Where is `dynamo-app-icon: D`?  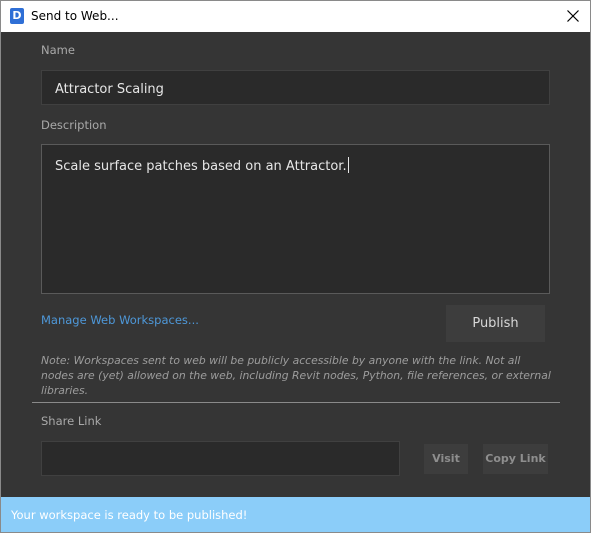 dynamo-app-icon: D is located at coordinates (17, 16).